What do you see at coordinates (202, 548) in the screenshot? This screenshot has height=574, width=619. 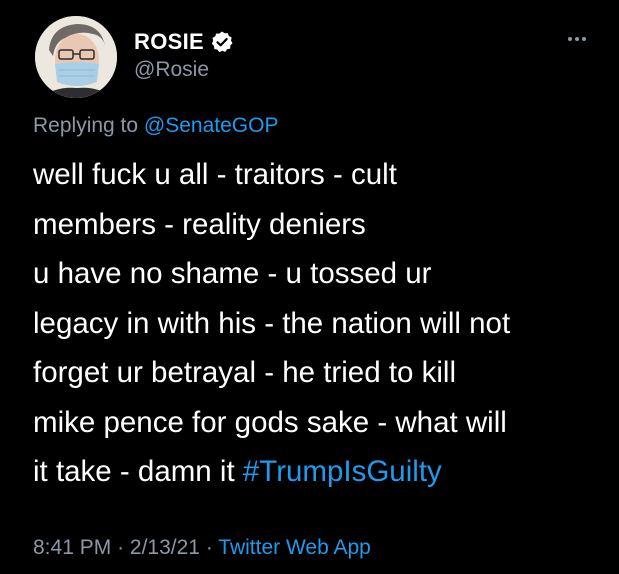 I see `tweet-meta: 8:41 PM · 2/13/21 · Twitter Web App` at bounding box center [202, 548].